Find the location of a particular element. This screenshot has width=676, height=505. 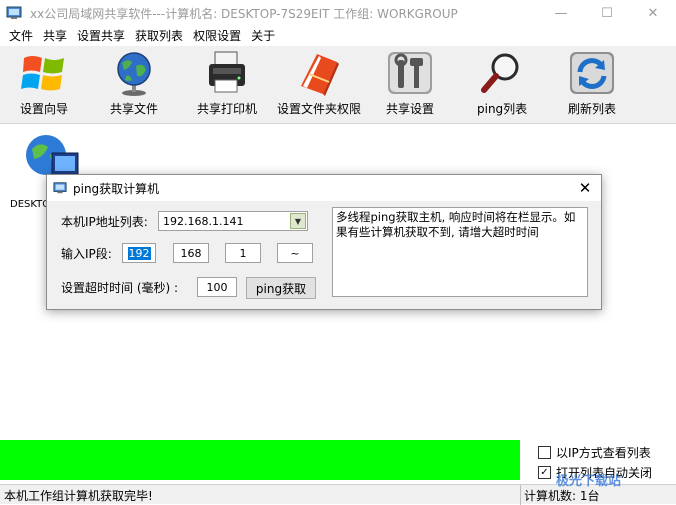

computer-name: DESKTO is located at coordinates (30, 204).